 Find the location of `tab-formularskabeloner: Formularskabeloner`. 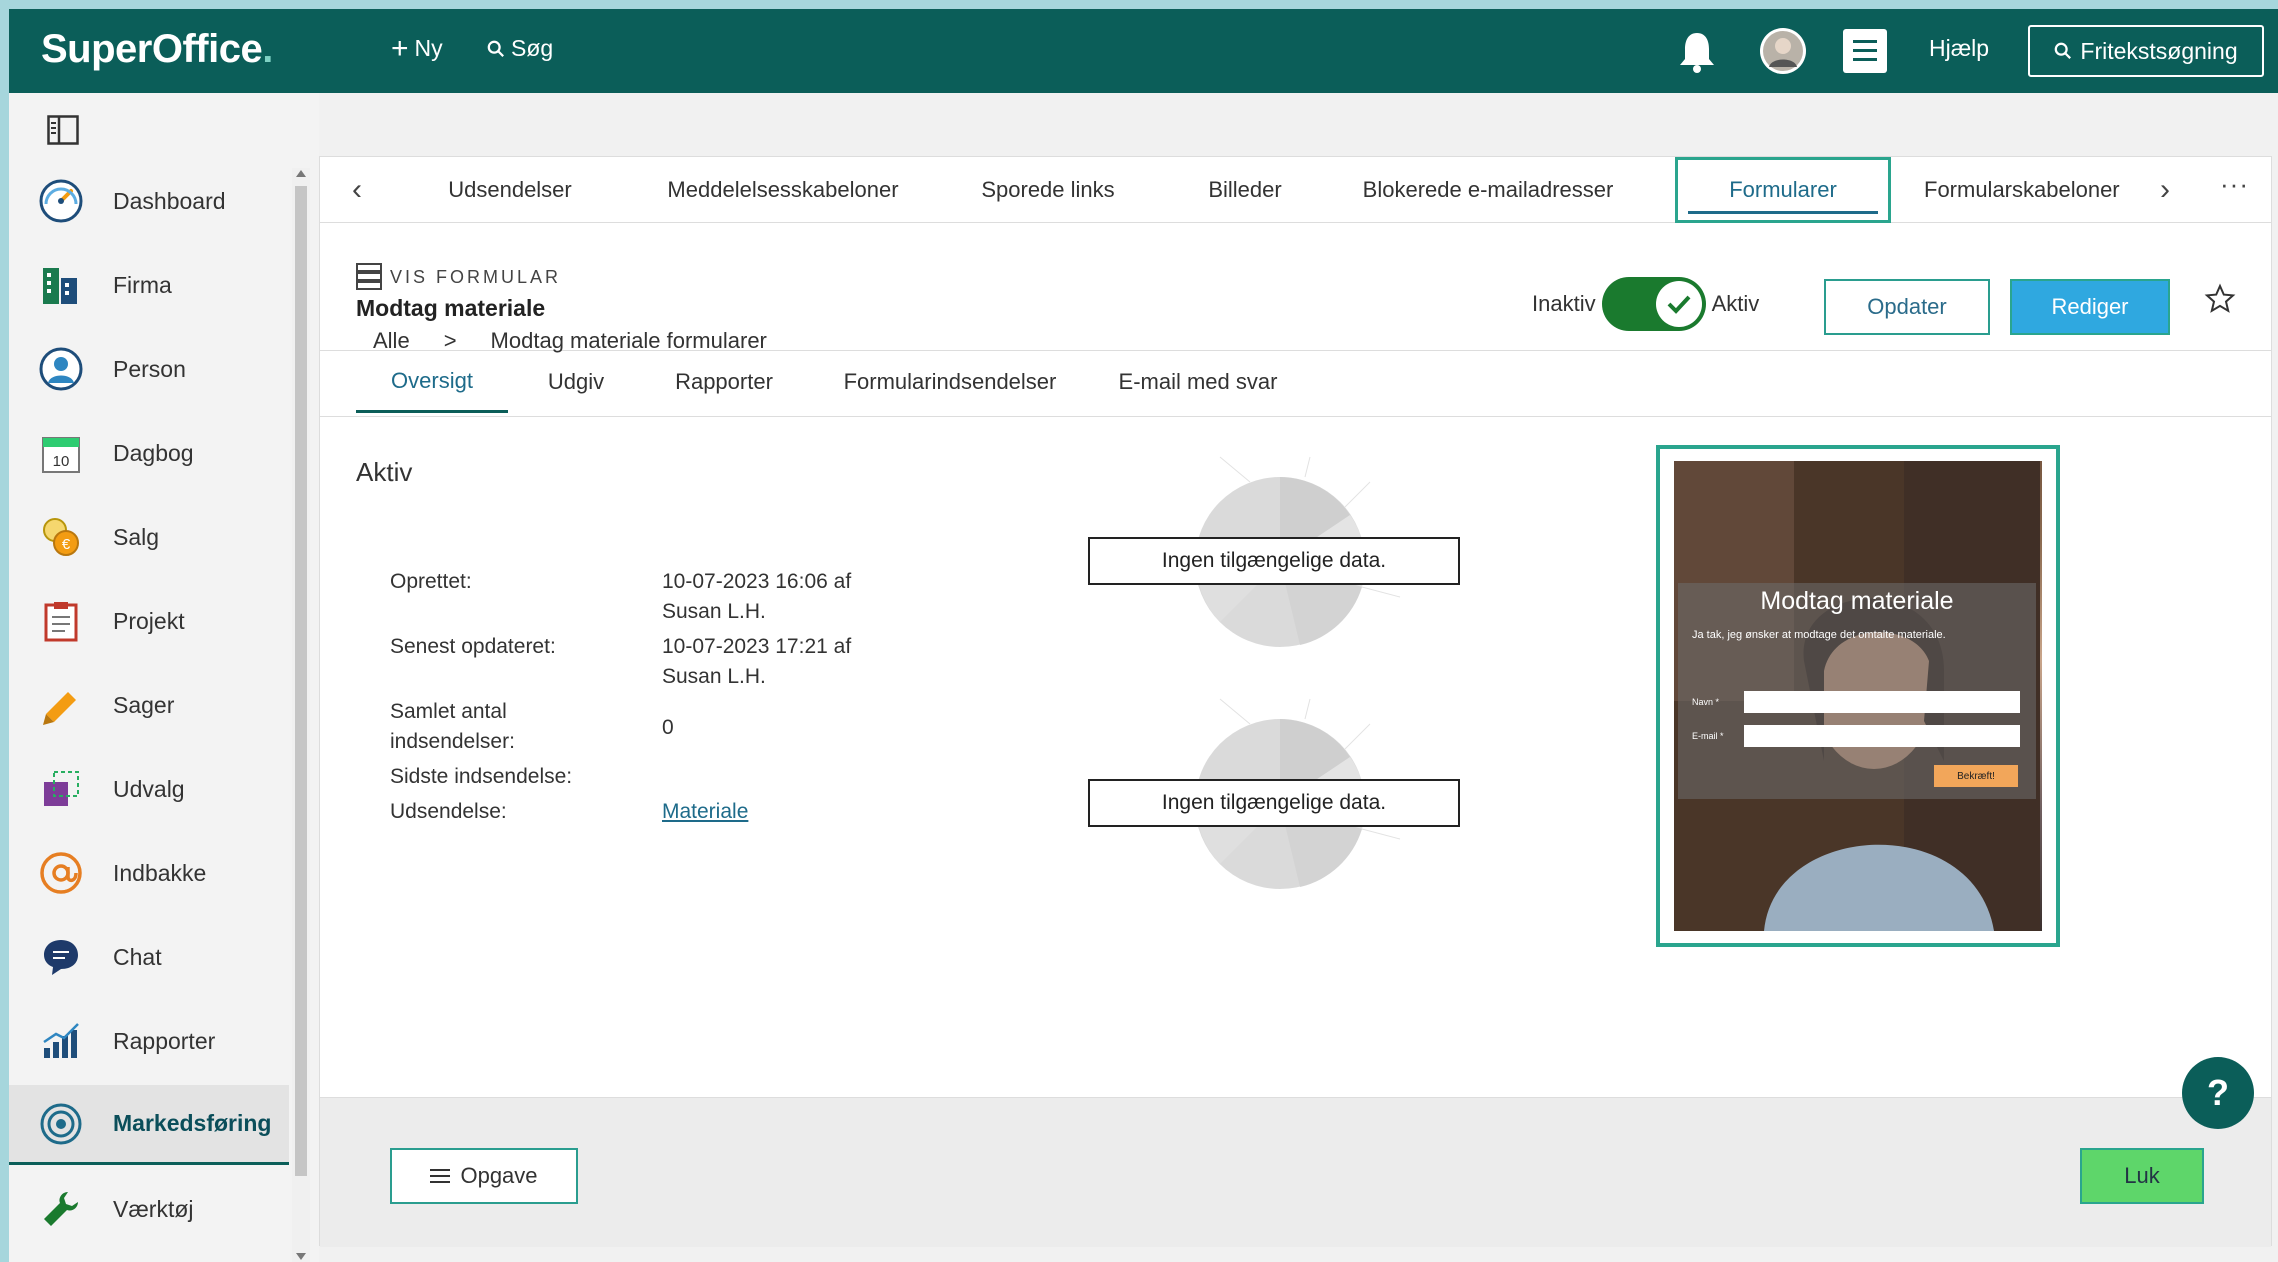

tab-formularskabeloner: Formularskabeloner is located at coordinates (2031, 190).